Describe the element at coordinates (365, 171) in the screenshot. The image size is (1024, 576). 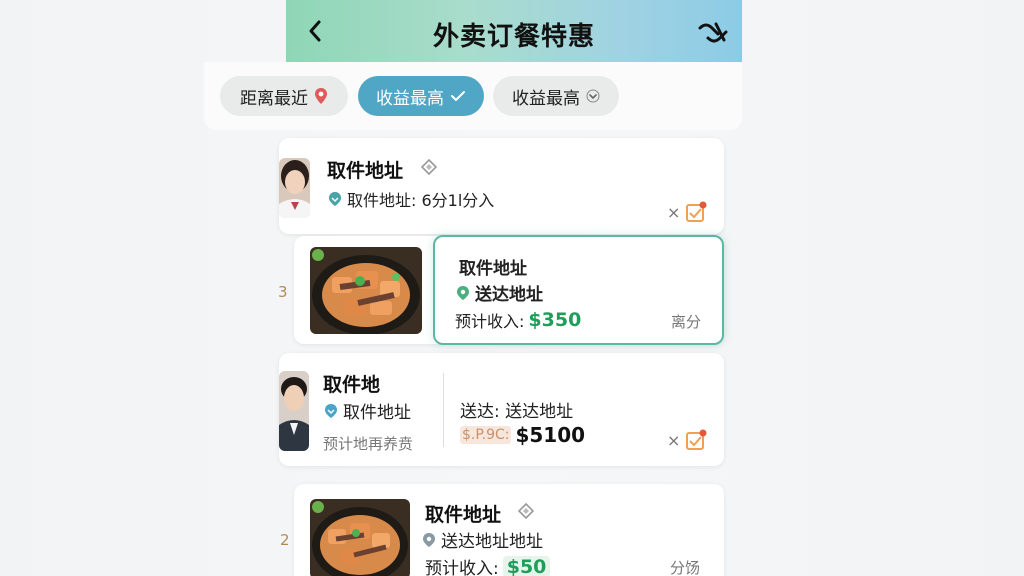
I see `order-name: 取件地址` at that location.